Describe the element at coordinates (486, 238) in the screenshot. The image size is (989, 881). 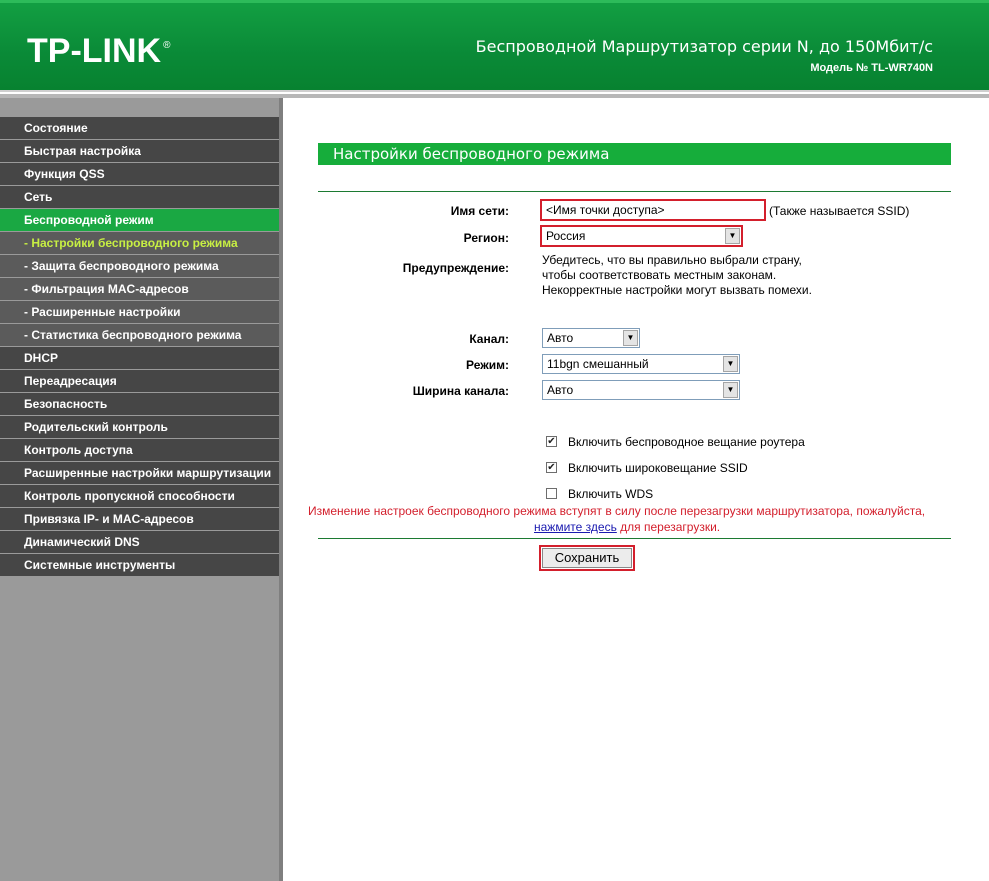
I see `region-label: Регион:` at that location.